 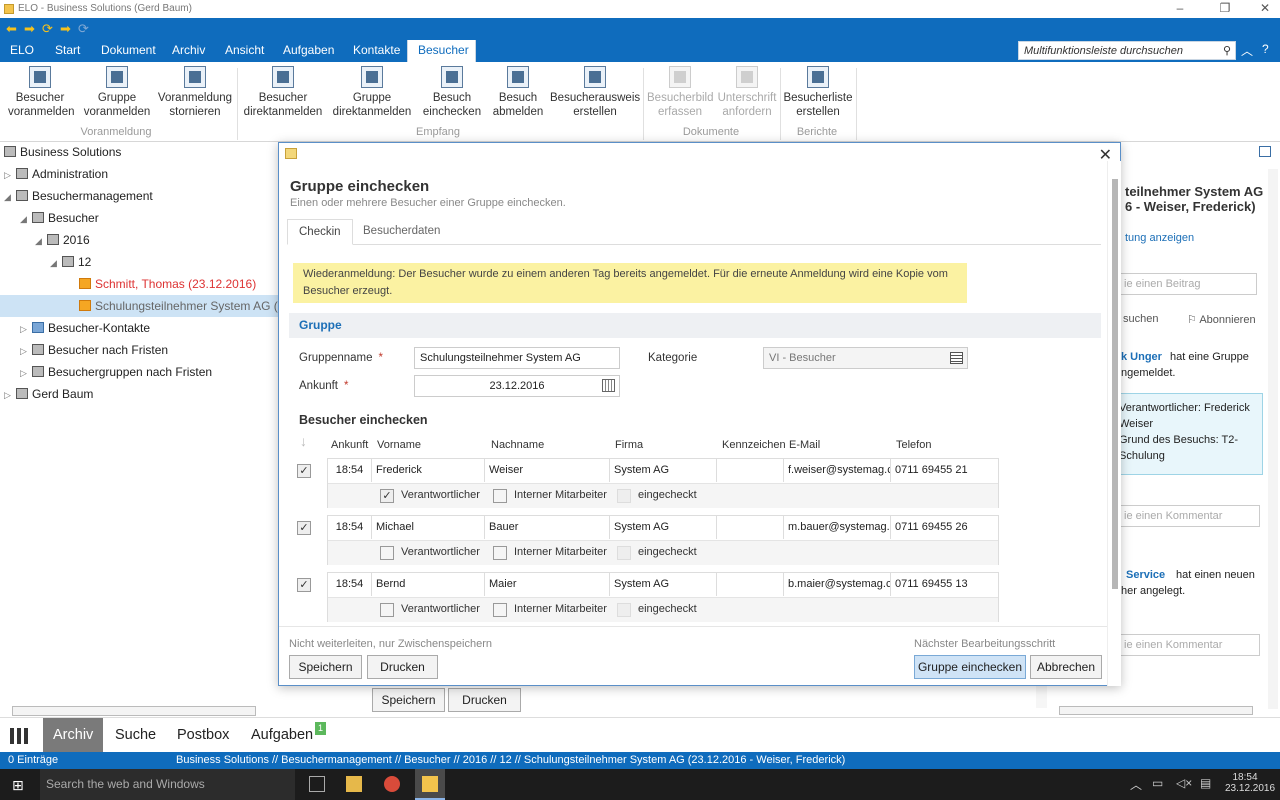 What do you see at coordinates (747, 92) in the screenshot?
I see `request-signature-button: Unterschrift anfordern` at bounding box center [747, 92].